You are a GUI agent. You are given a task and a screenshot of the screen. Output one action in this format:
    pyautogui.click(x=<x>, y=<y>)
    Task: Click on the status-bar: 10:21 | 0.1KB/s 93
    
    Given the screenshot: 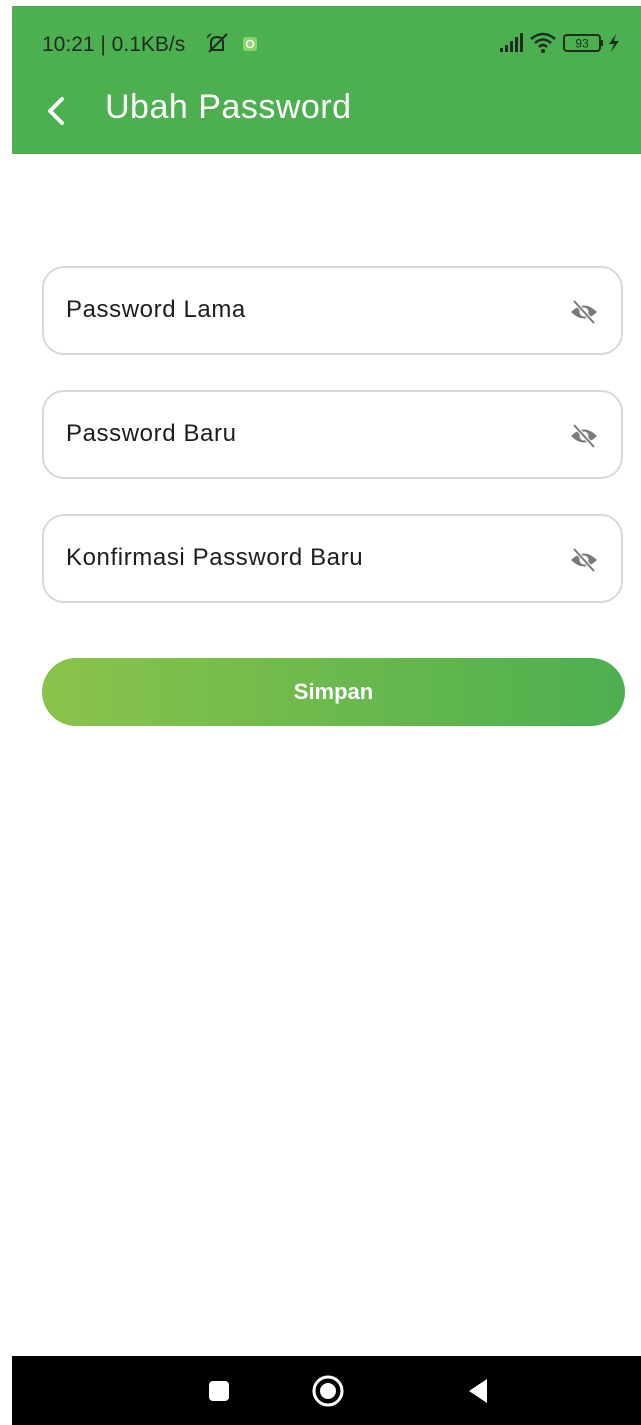 What is the action you would take?
    pyautogui.click(x=326, y=41)
    